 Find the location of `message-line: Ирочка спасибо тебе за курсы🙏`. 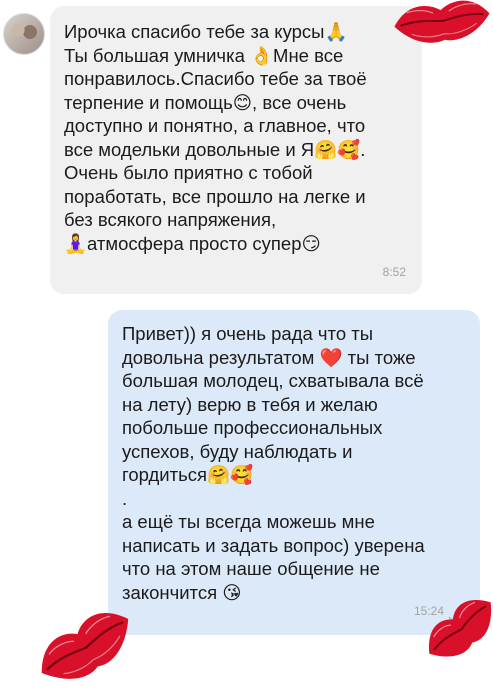

message-line: Ирочка спасибо тебе за курсы🙏 is located at coordinates (206, 31).